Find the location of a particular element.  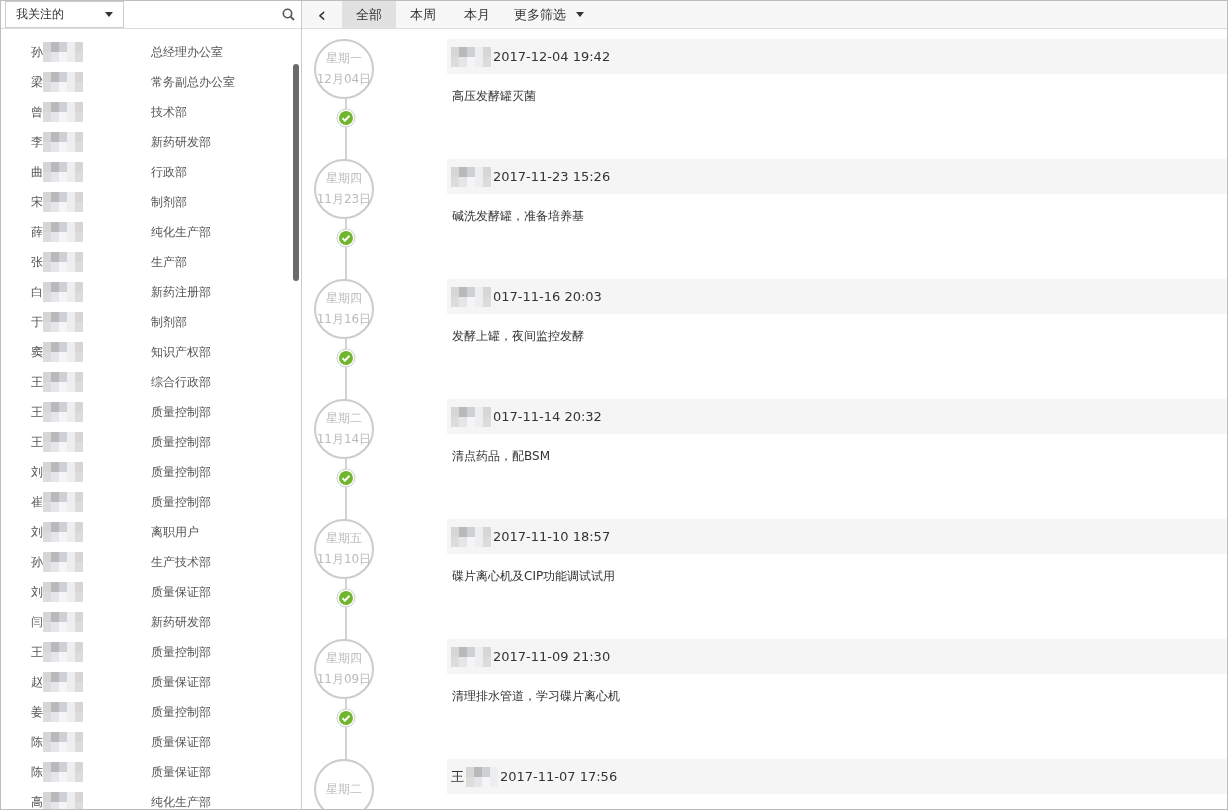

date-label: 11月23日 is located at coordinates (344, 199).